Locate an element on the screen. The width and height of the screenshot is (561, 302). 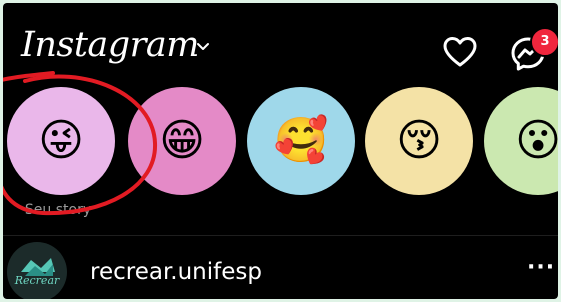
avatar: Recrear is located at coordinates (37, 270).